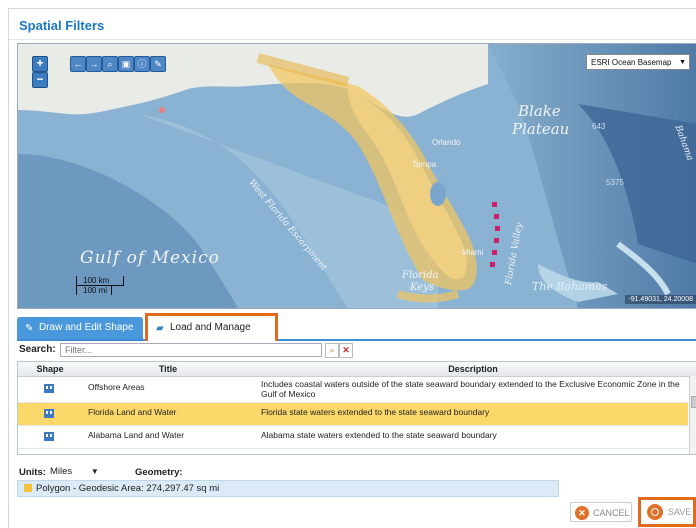 This screenshot has width=696, height=528. I want to click on map-label-blake: Blake, so click(539, 111).